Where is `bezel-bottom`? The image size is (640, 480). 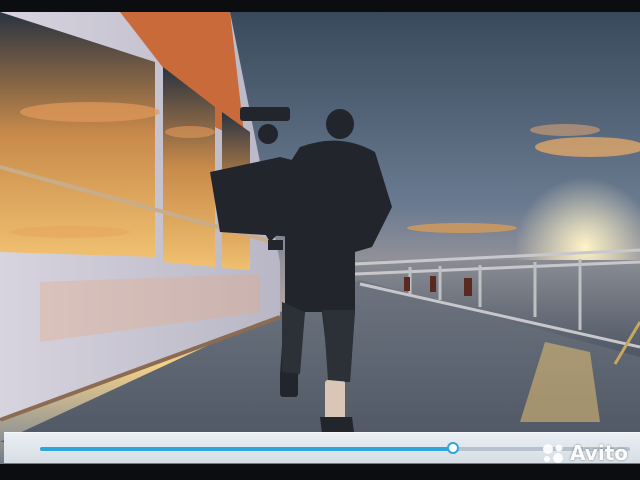
bezel-bottom is located at coordinates (320, 472).